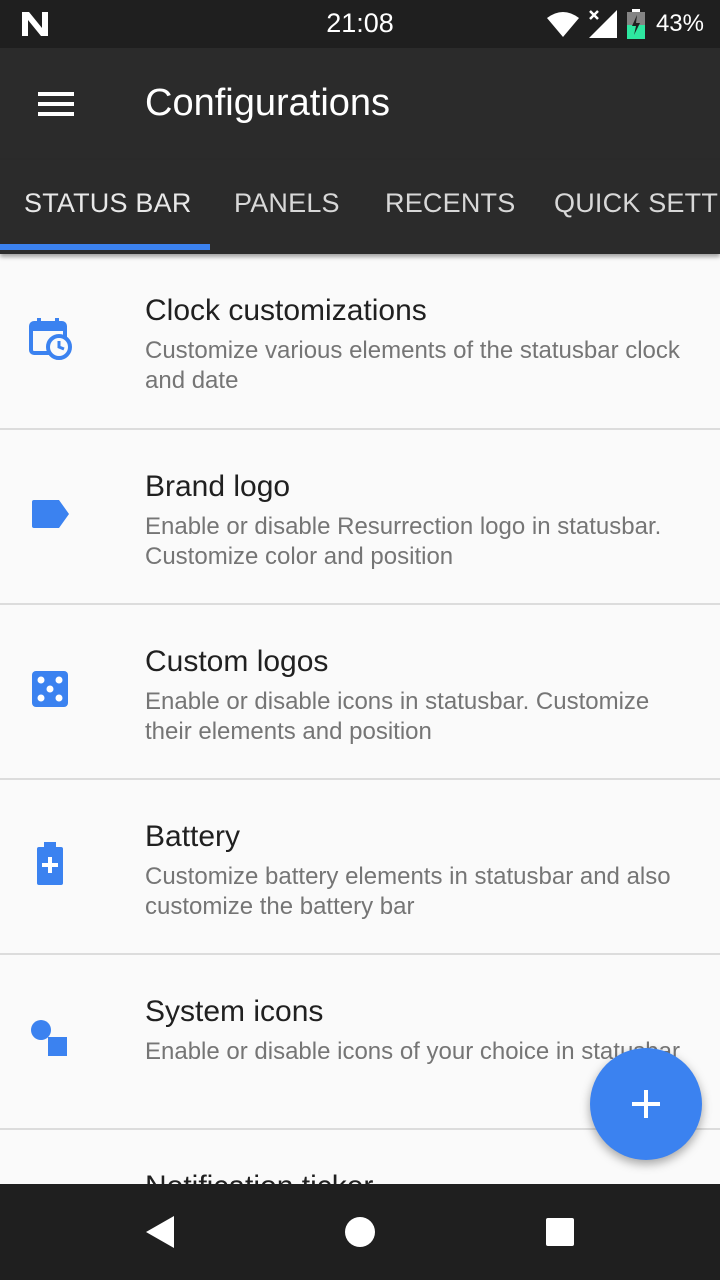 The height and width of the screenshot is (1280, 720). Describe the element at coordinates (602, 24) in the screenshot. I see `signal-icon` at that location.